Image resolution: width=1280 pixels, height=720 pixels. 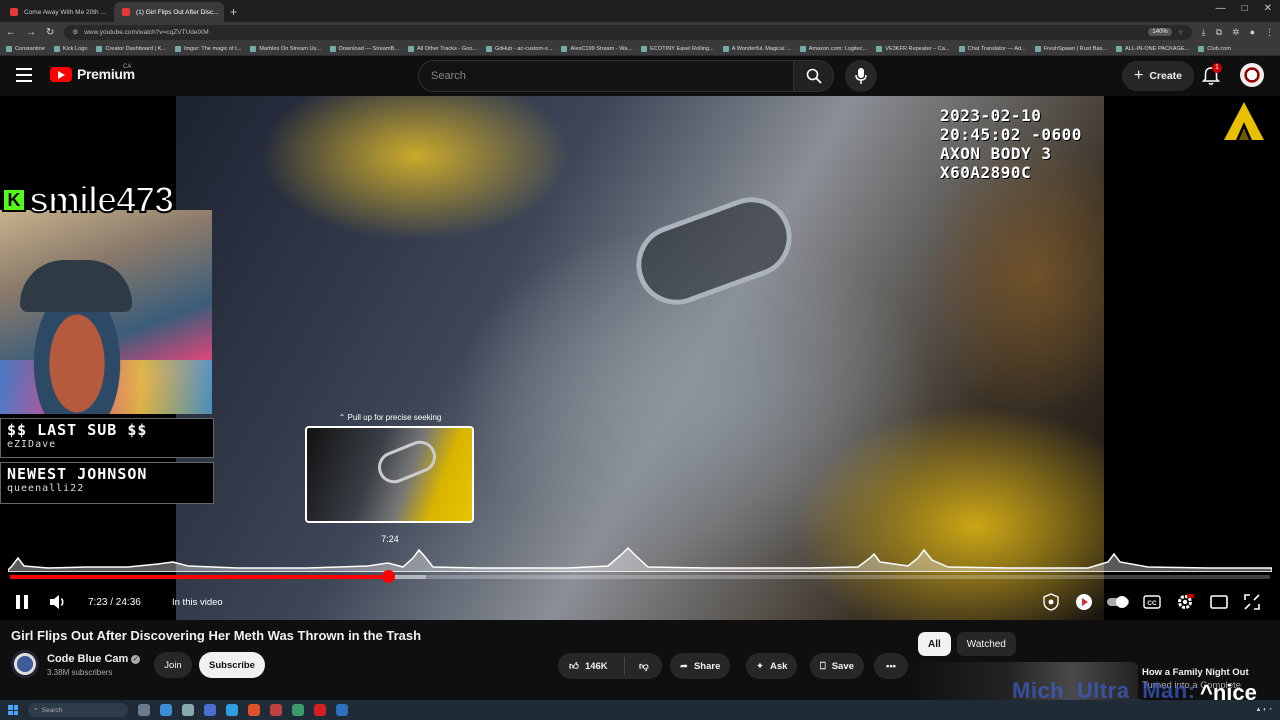 I want to click on taskbar-search-placeholder: Search, so click(x=52, y=710).